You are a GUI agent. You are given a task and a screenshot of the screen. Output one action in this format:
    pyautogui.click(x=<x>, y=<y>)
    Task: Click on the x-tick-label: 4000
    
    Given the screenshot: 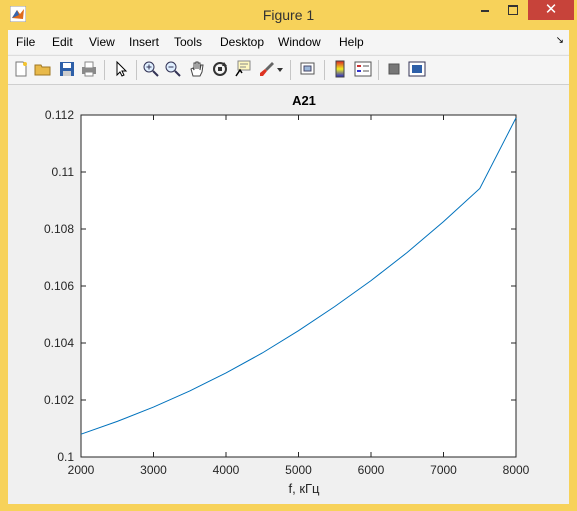 What is the action you would take?
    pyautogui.click(x=226, y=470)
    